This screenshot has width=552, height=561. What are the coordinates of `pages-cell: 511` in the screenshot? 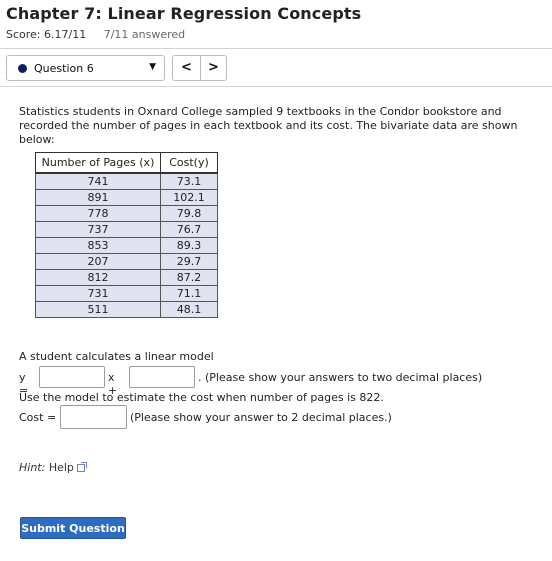 It's located at (98, 309).